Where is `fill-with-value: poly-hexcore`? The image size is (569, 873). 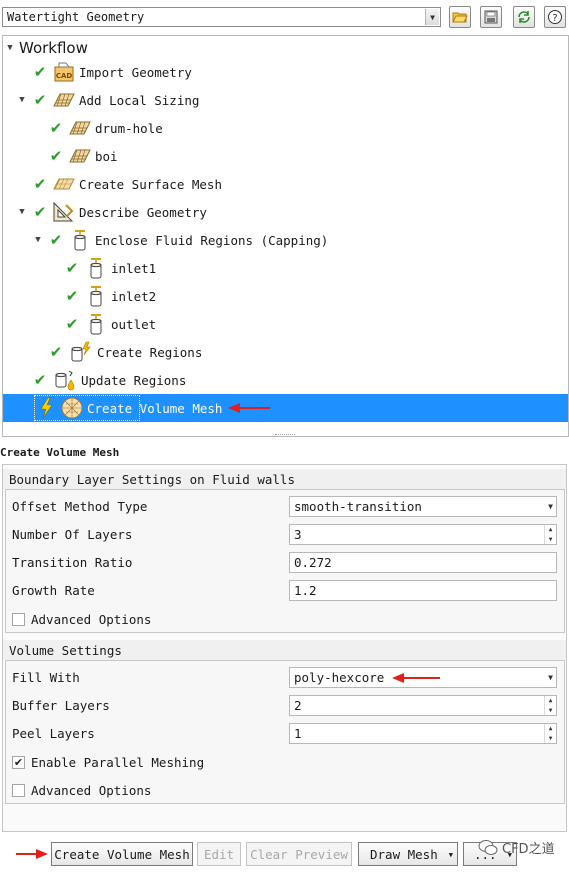
fill-with-value: poly-hexcore is located at coordinates (339, 677).